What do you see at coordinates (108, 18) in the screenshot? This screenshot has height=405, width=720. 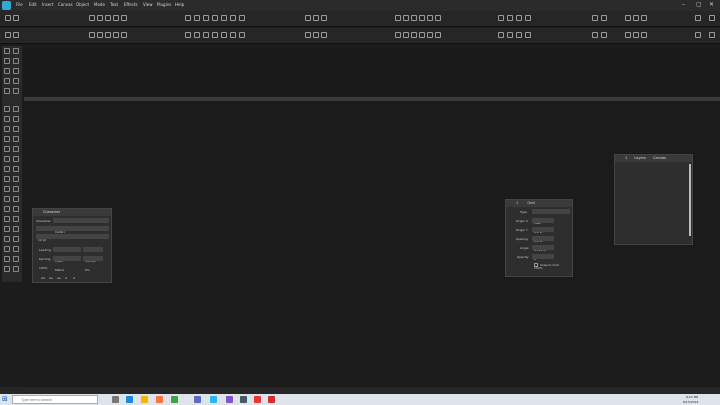 I see `save-icon` at bounding box center [108, 18].